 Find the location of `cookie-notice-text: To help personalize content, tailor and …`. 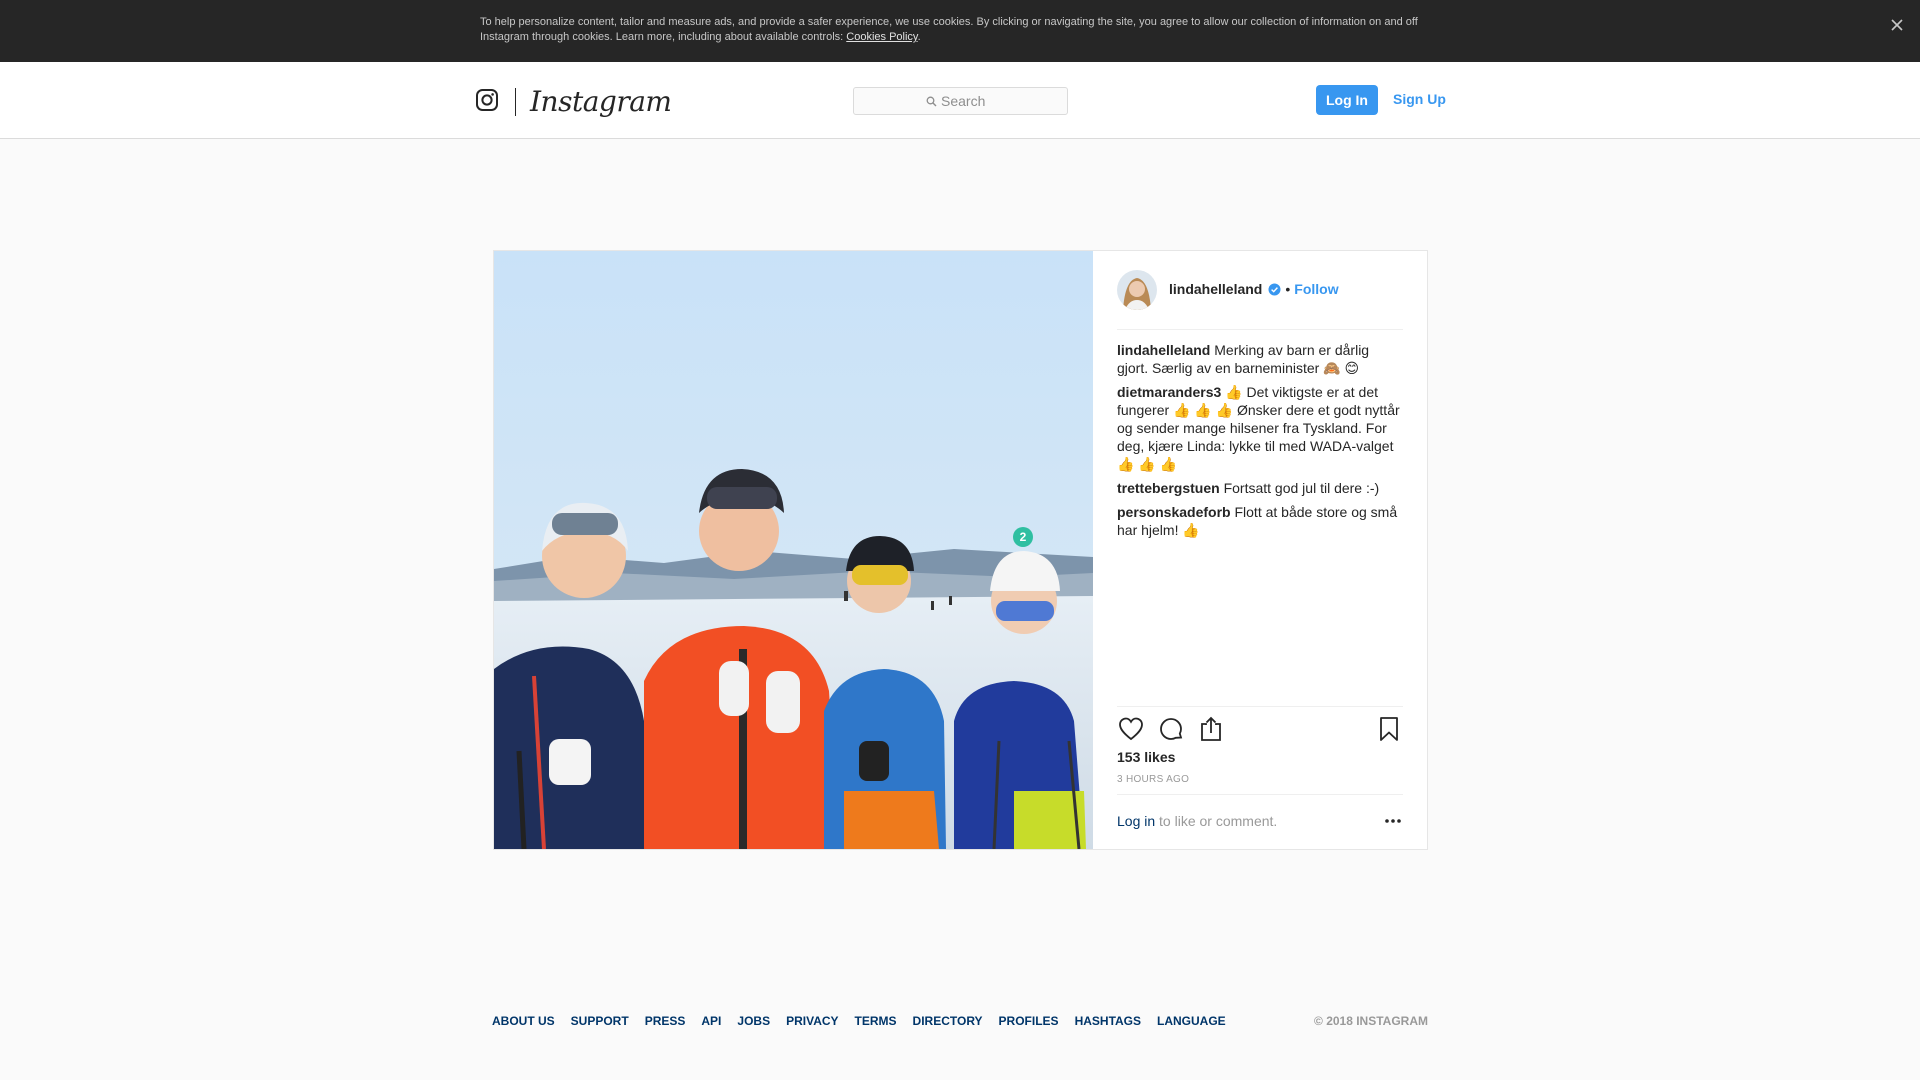

cookie-notice-text: To help personalize content, tailor and … is located at coordinates (960, 30).